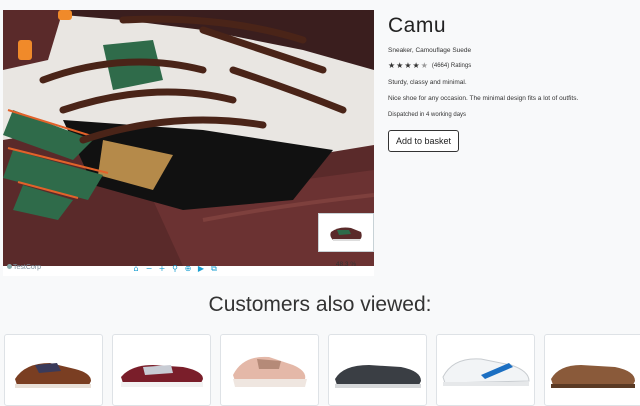 This screenshot has height=406, width=640. Describe the element at coordinates (424, 65) in the screenshot. I see `half-star-icon: ★` at that location.